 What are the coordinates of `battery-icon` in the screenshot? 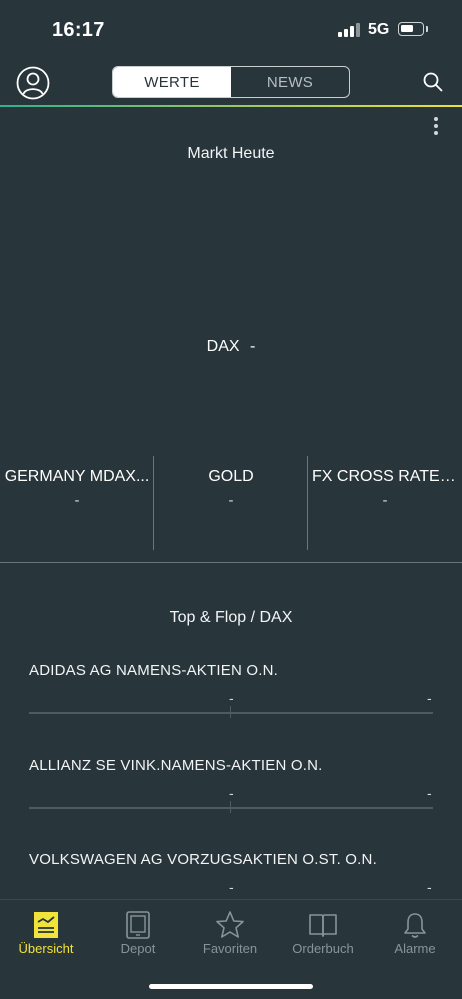 It's located at (411, 29).